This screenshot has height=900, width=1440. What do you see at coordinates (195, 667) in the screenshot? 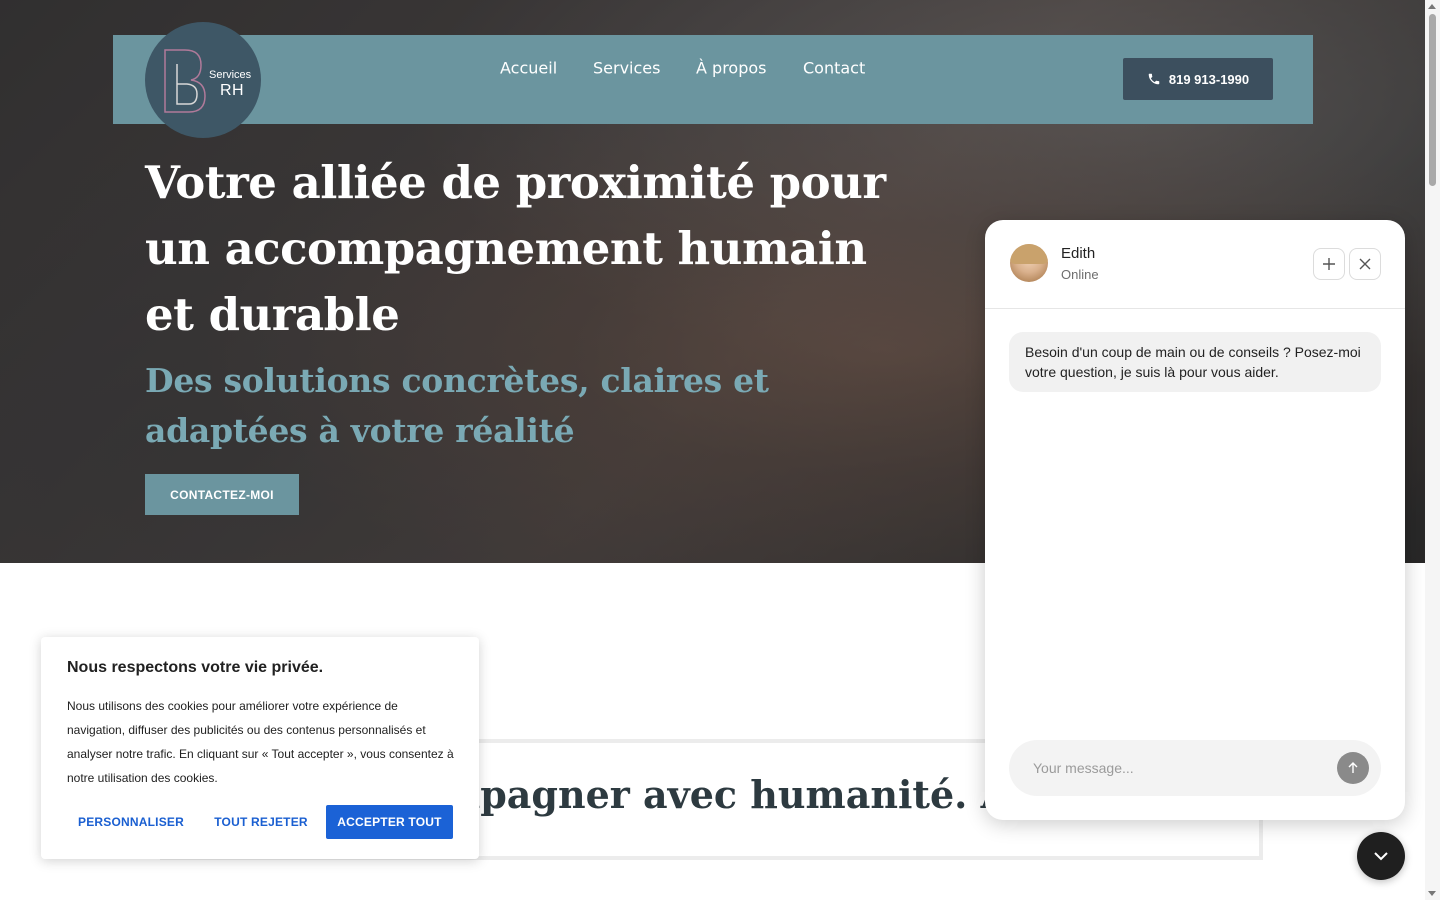
I see `cookie-title: Nous respectons votre vie privée.` at bounding box center [195, 667].